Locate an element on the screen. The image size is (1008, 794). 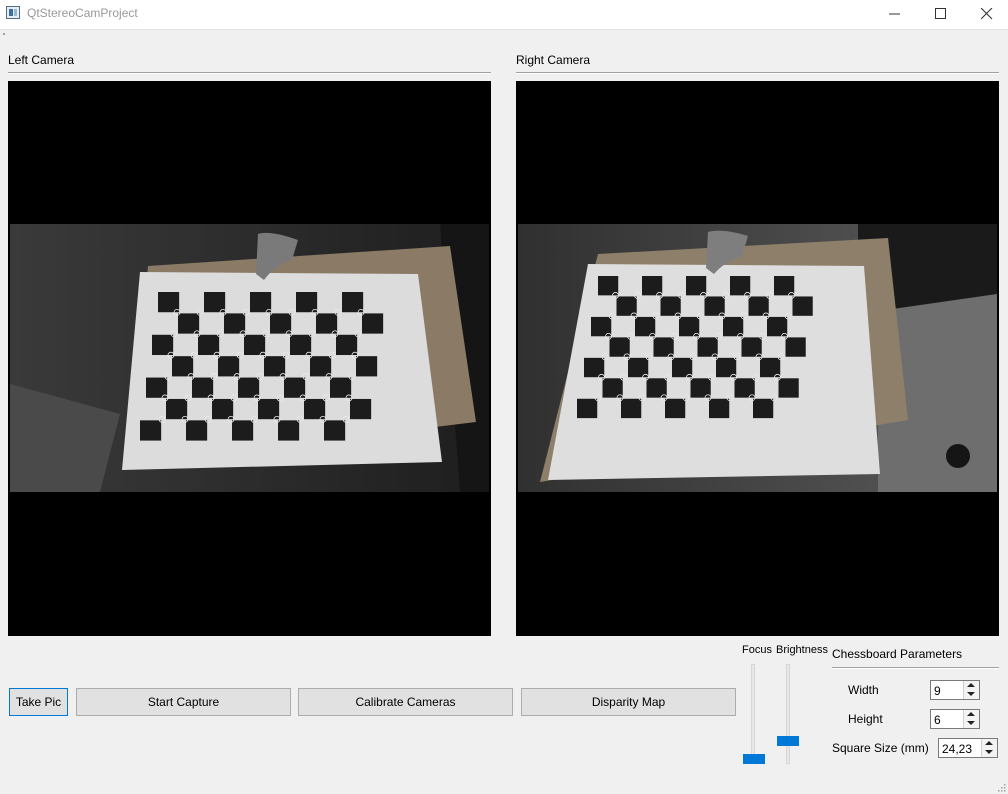
square-size-value: 24,23 is located at coordinates (957, 749).